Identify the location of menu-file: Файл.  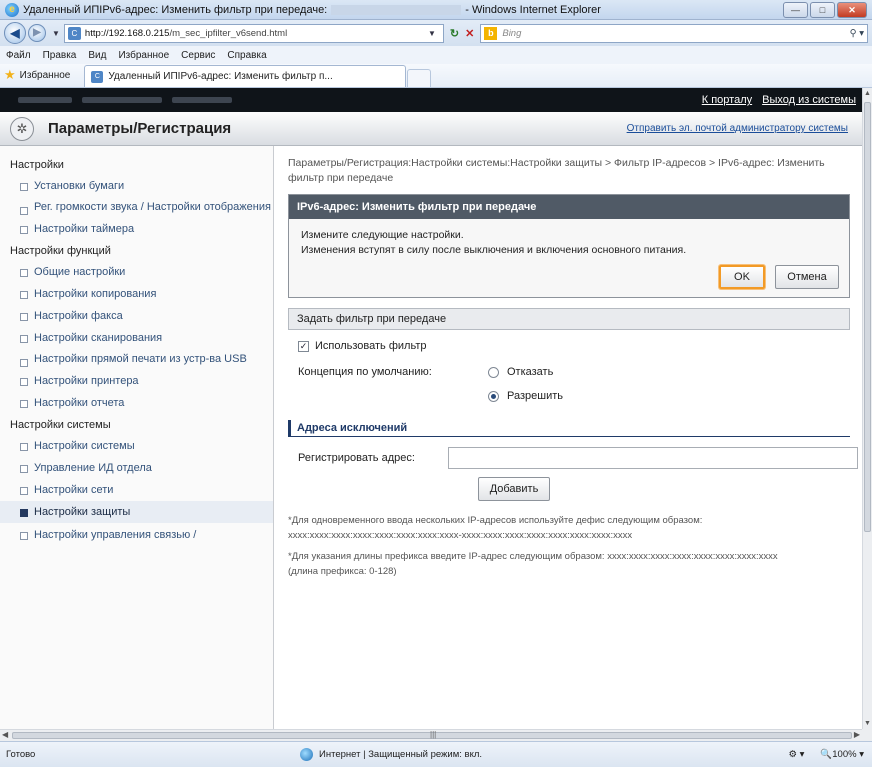
(18, 55).